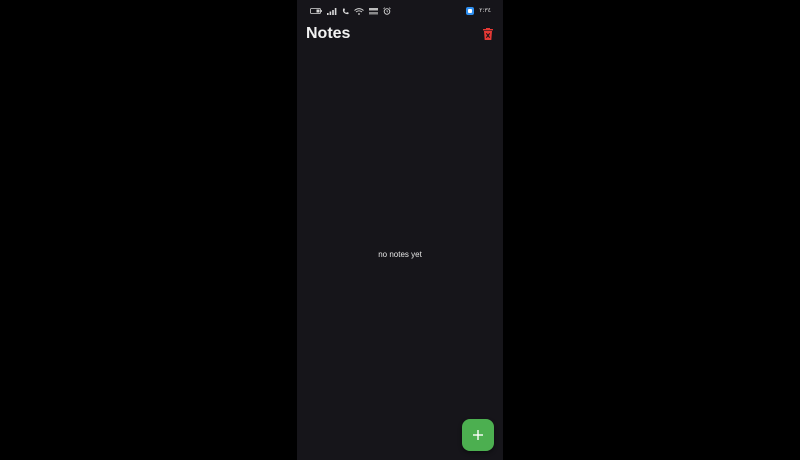 The image size is (800, 460). I want to click on wifi-icon, so click(359, 11).